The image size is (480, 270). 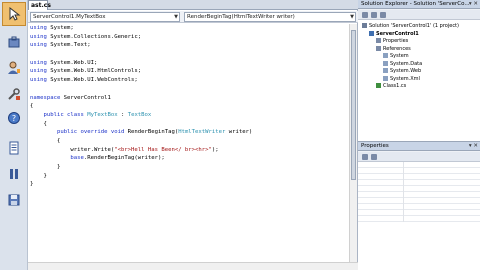 What do you see at coordinates (401, 79) in the screenshot?
I see `tree-item: System.Xml` at bounding box center [401, 79].